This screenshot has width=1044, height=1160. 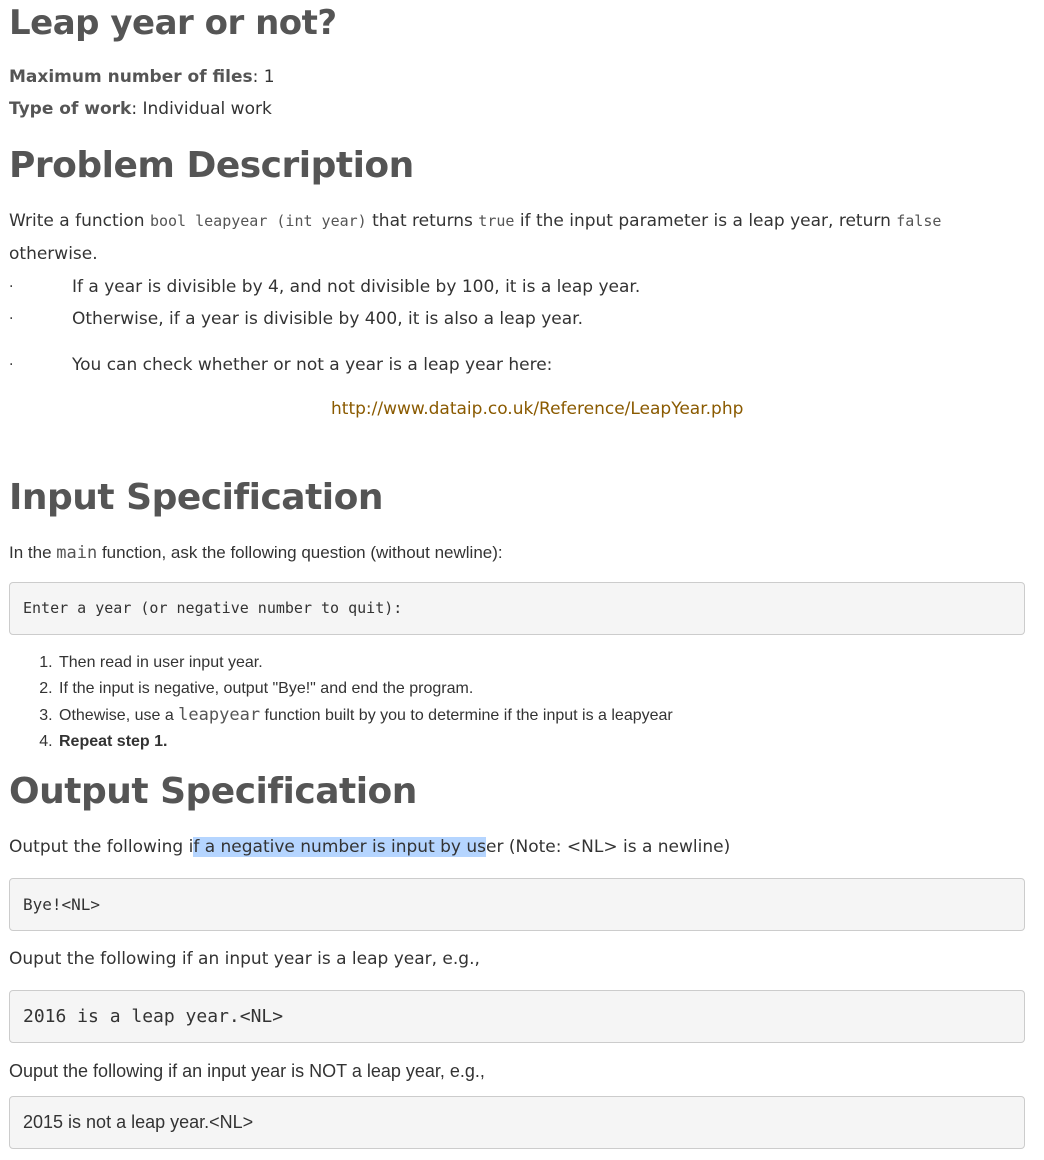 I want to click on work-type-label: Type of work, so click(x=70, y=109).